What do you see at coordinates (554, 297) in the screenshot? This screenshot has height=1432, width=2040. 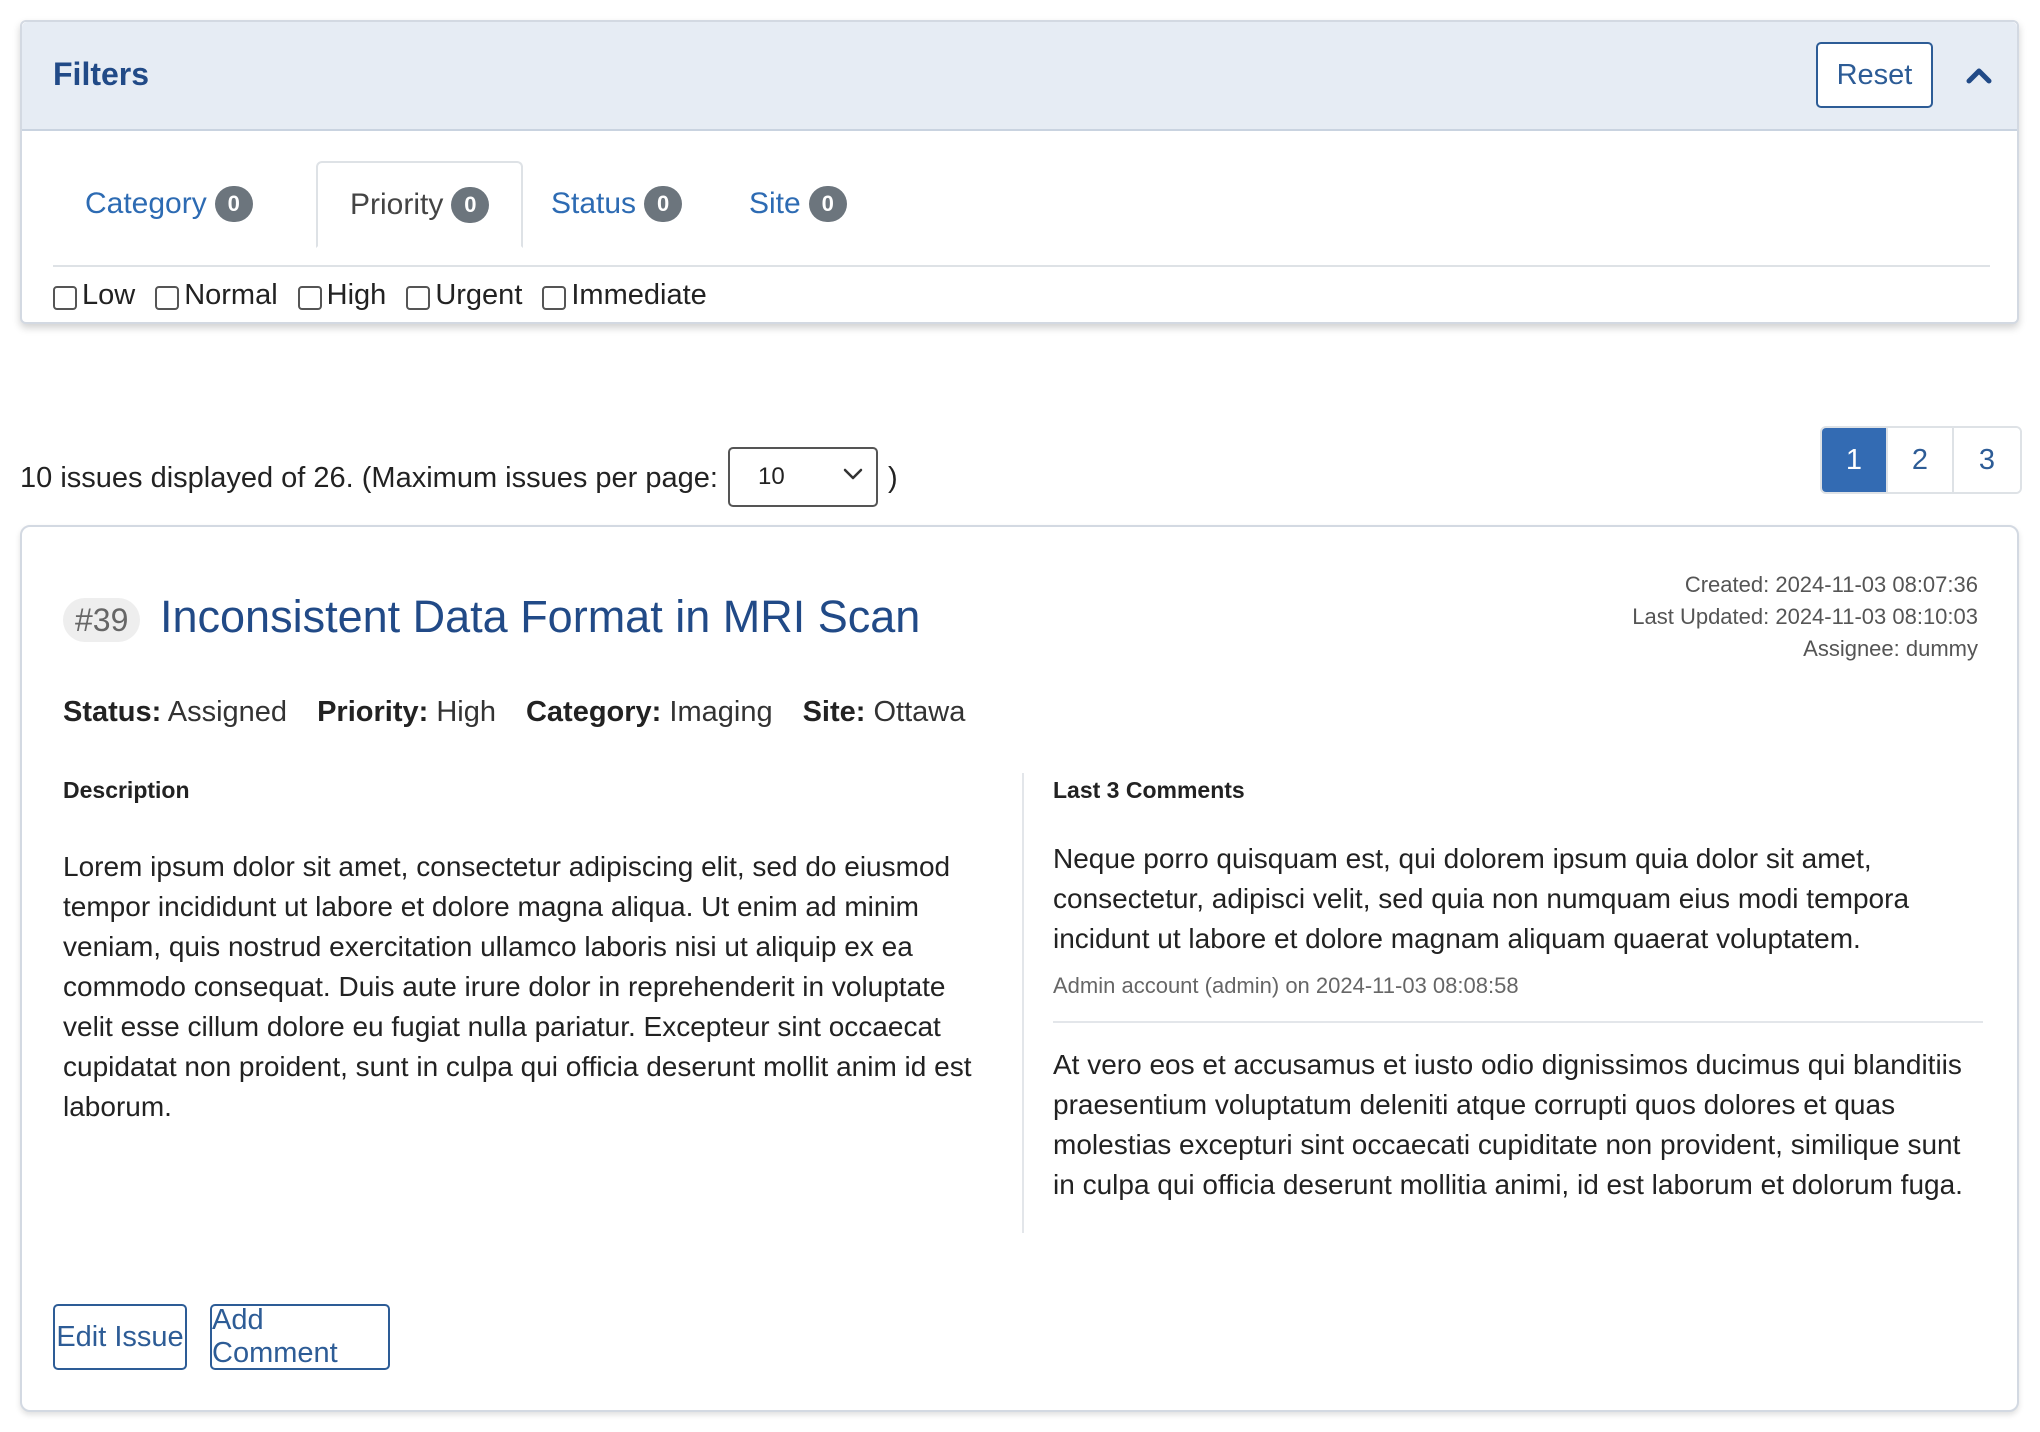 I see `immediate-checkbox` at bounding box center [554, 297].